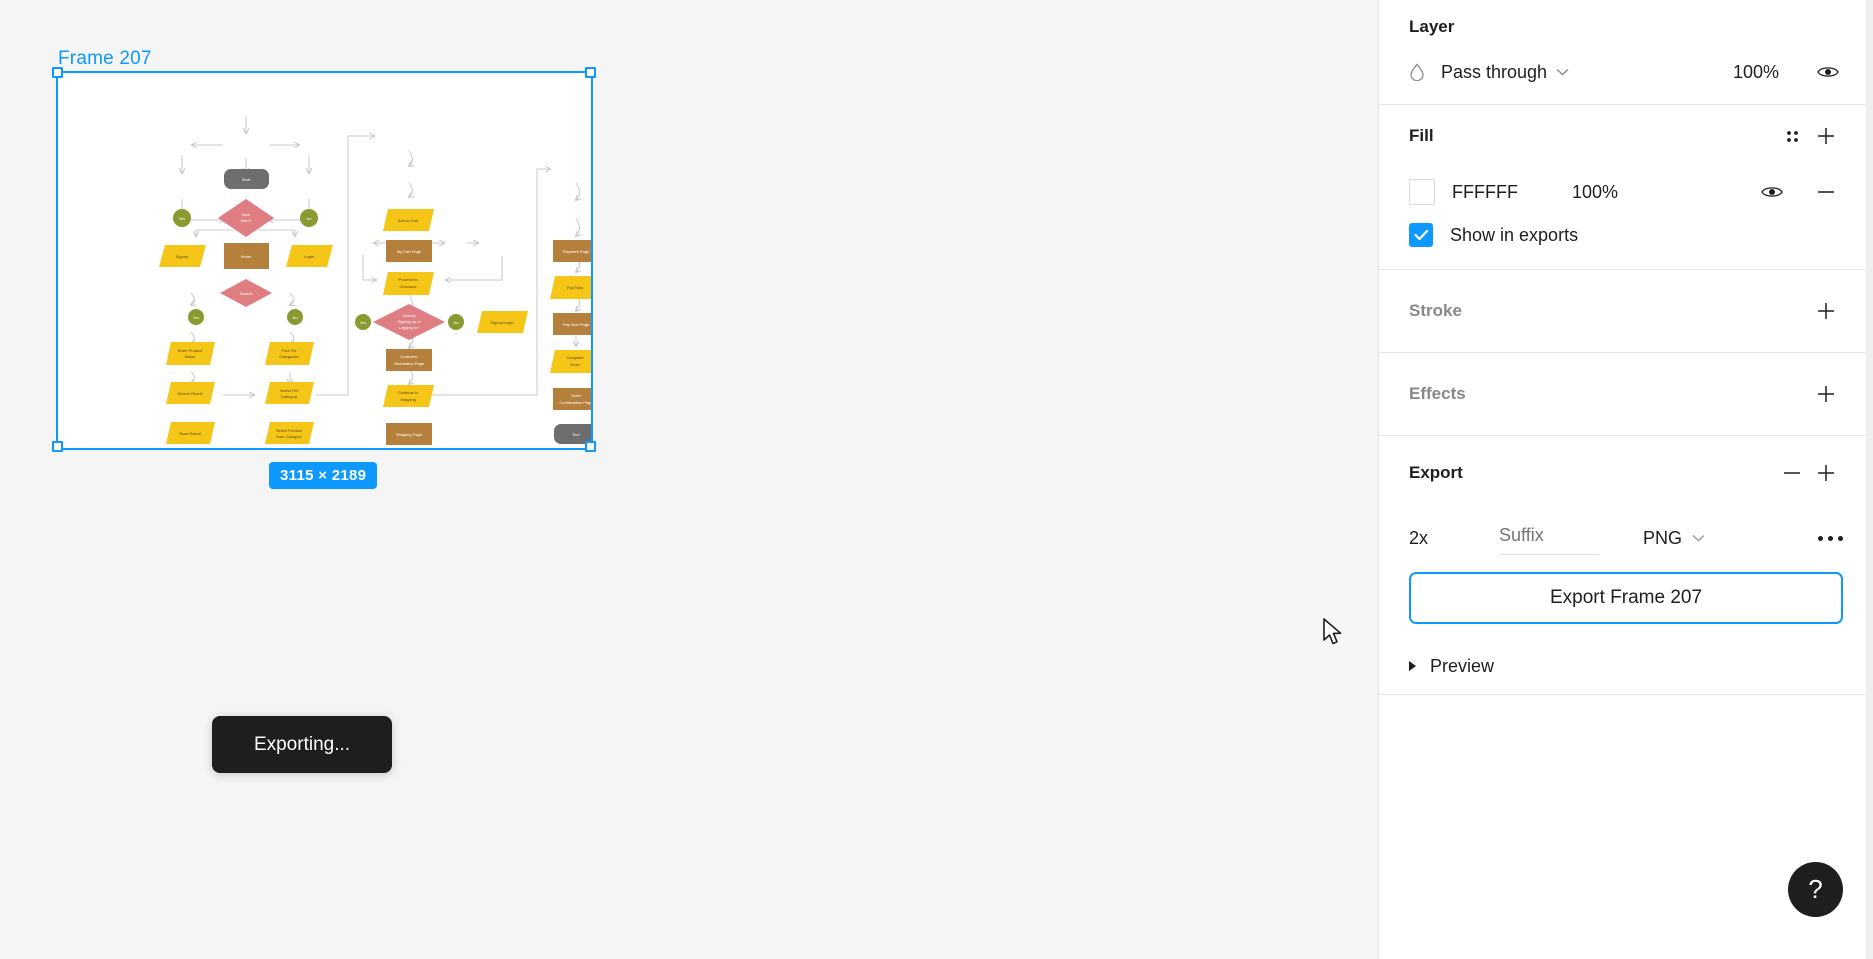  Describe the element at coordinates (1826, 311) in the screenshot. I see `add-stroke-button` at that location.